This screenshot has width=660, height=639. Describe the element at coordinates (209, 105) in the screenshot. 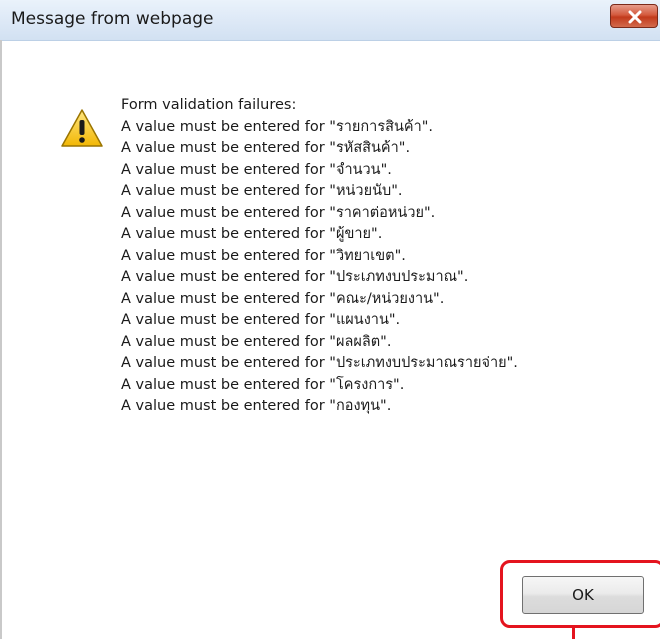

I see `message-header: Form validation failures:` at that location.